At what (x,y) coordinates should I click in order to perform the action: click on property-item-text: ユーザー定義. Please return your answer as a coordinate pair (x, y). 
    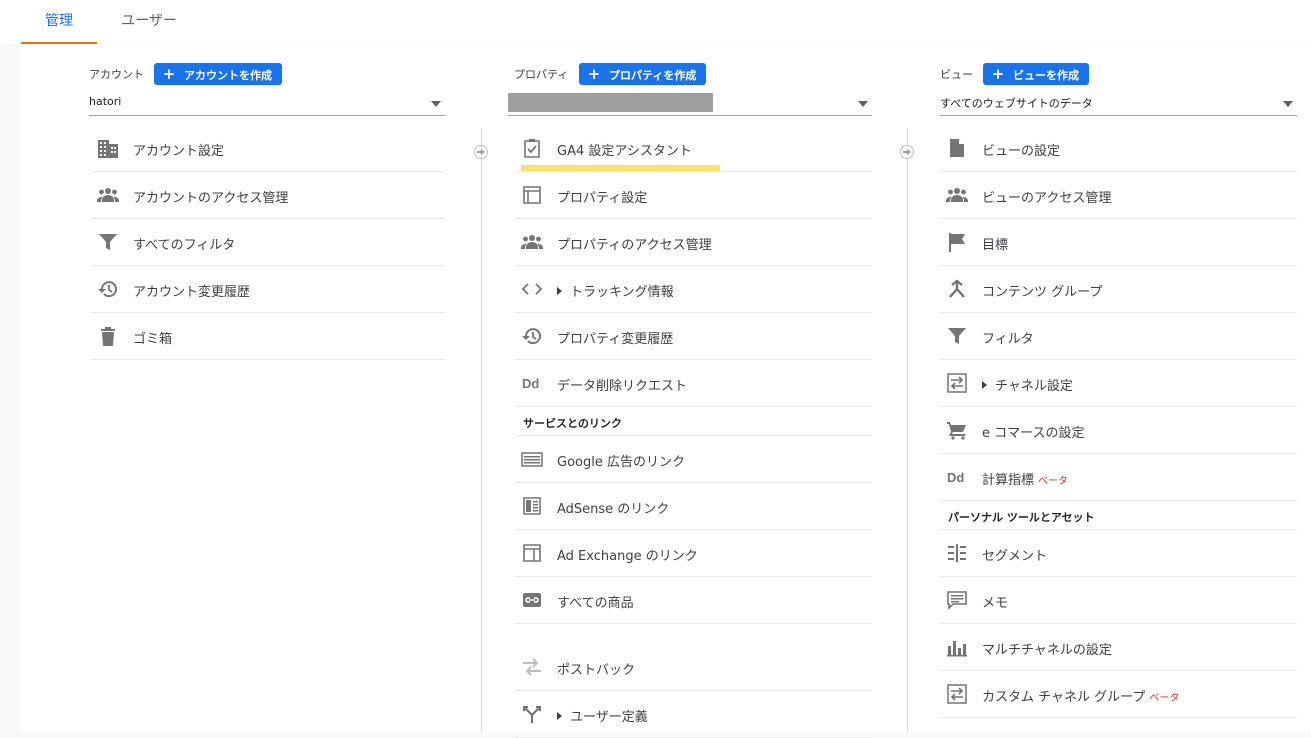
    Looking at the image, I should click on (609, 717).